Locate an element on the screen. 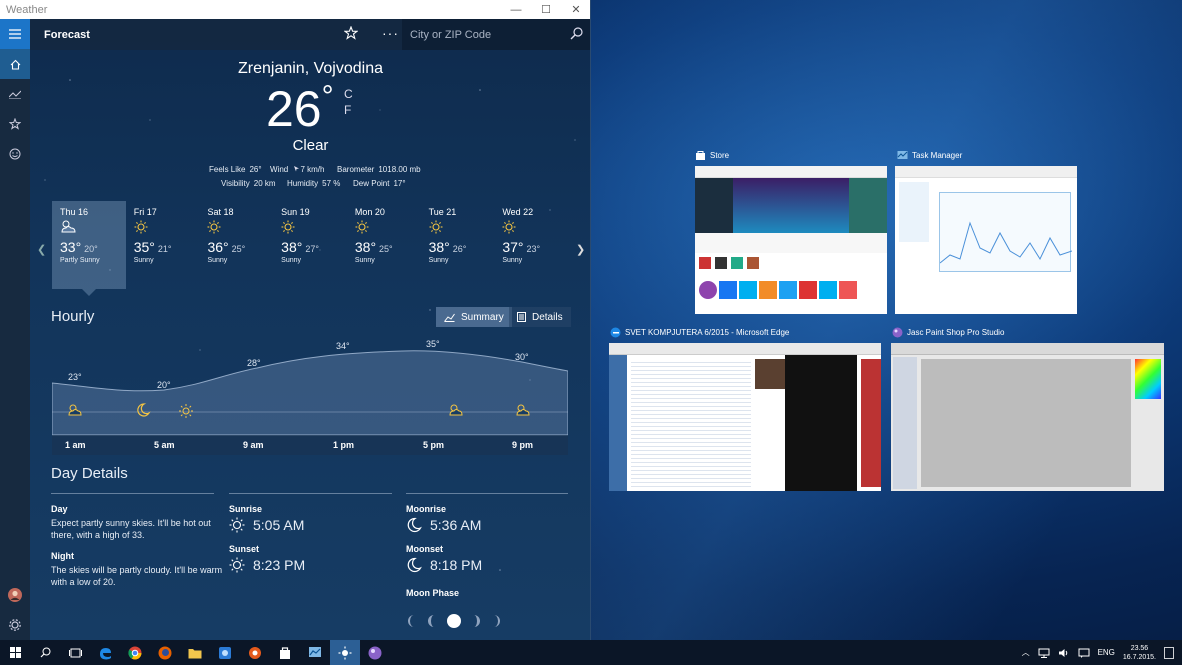 The height and width of the screenshot is (665, 1182). forecast-high: 37° is located at coordinates (513, 247).